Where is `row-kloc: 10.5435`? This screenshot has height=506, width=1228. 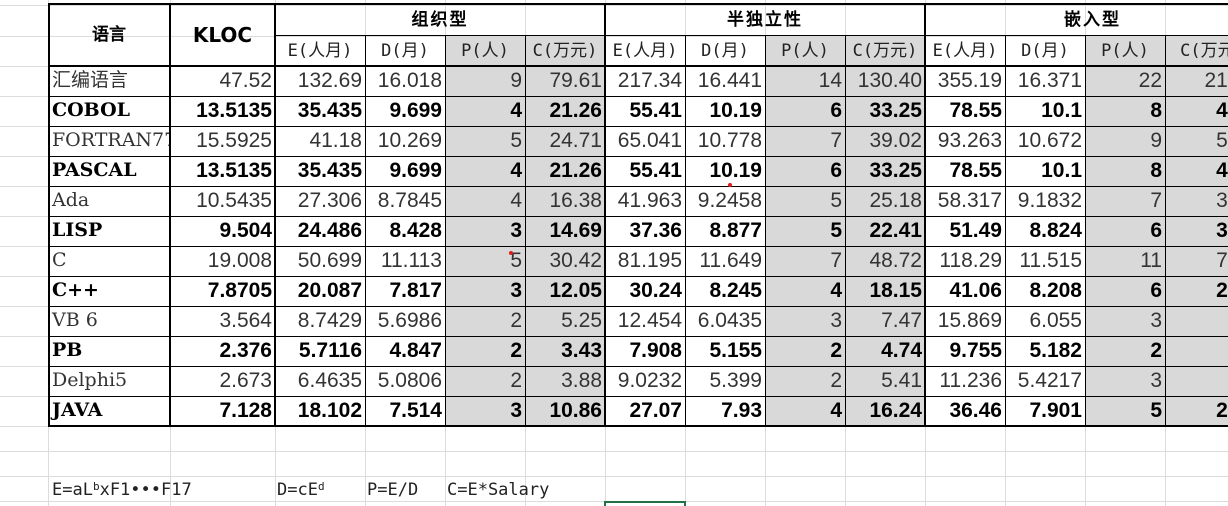
row-kloc: 10.5435 is located at coordinates (222, 201).